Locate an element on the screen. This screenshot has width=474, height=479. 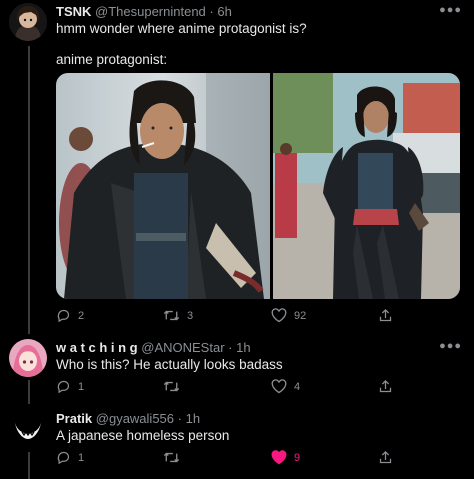
username: @gyawali556 is located at coordinates (135, 418).